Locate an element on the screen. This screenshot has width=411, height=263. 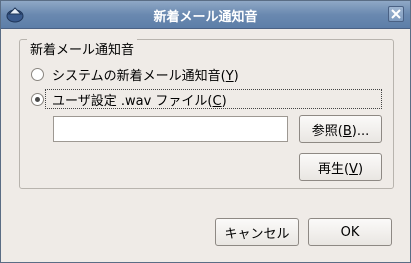
user-wav-radio is located at coordinates (37, 99).